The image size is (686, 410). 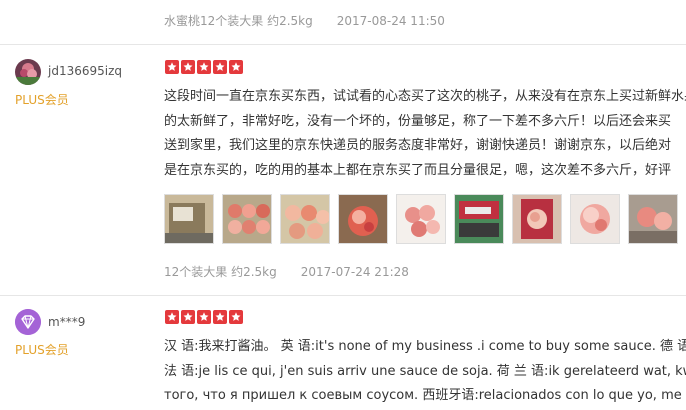 I want to click on diamond-icon, so click(x=28, y=322).